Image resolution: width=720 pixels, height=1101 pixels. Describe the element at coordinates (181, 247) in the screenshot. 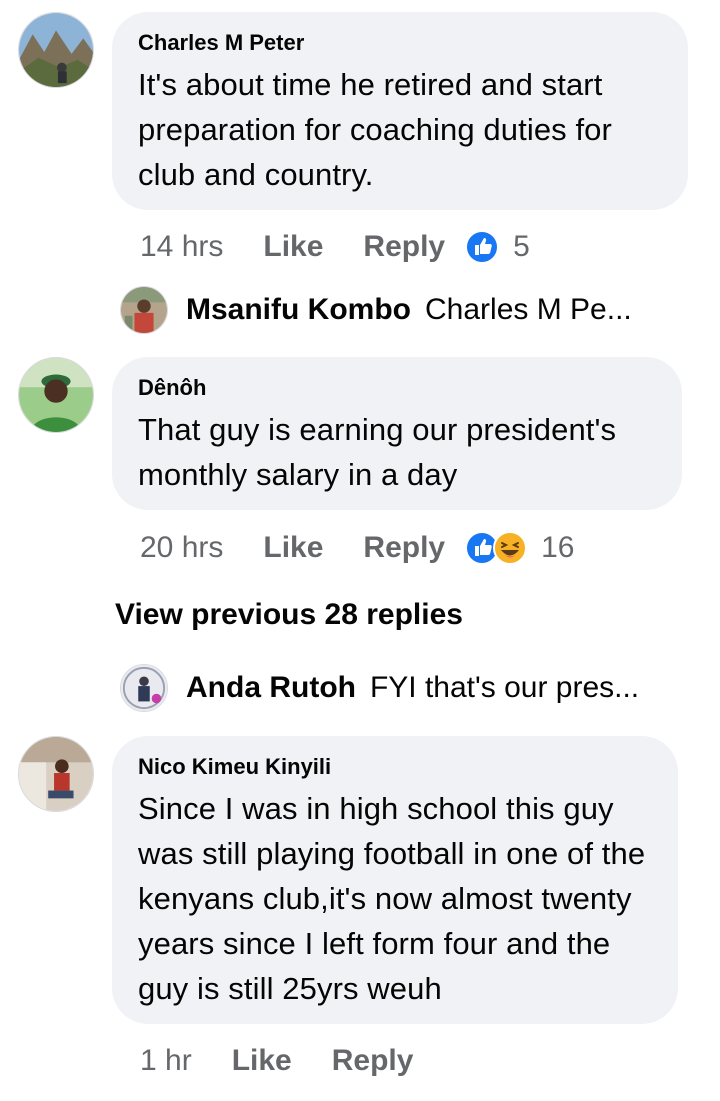

I see `comment-timestamp: 14 hrs` at that location.